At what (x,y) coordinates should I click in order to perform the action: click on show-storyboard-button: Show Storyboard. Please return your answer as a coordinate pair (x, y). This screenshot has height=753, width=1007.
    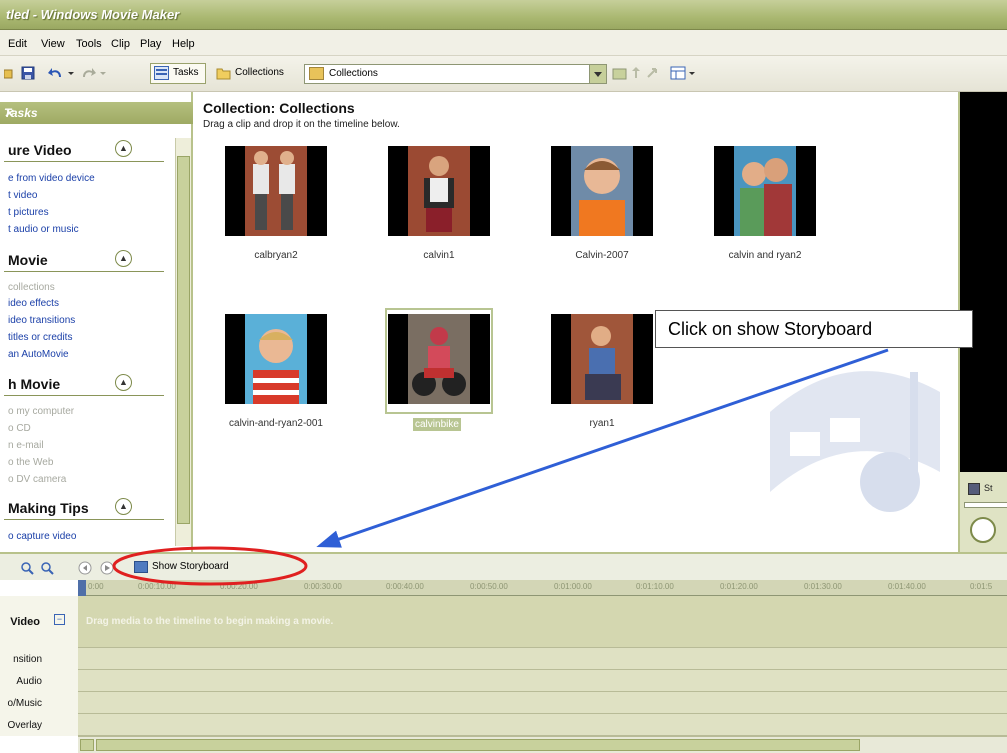
    Looking at the image, I should click on (181, 569).